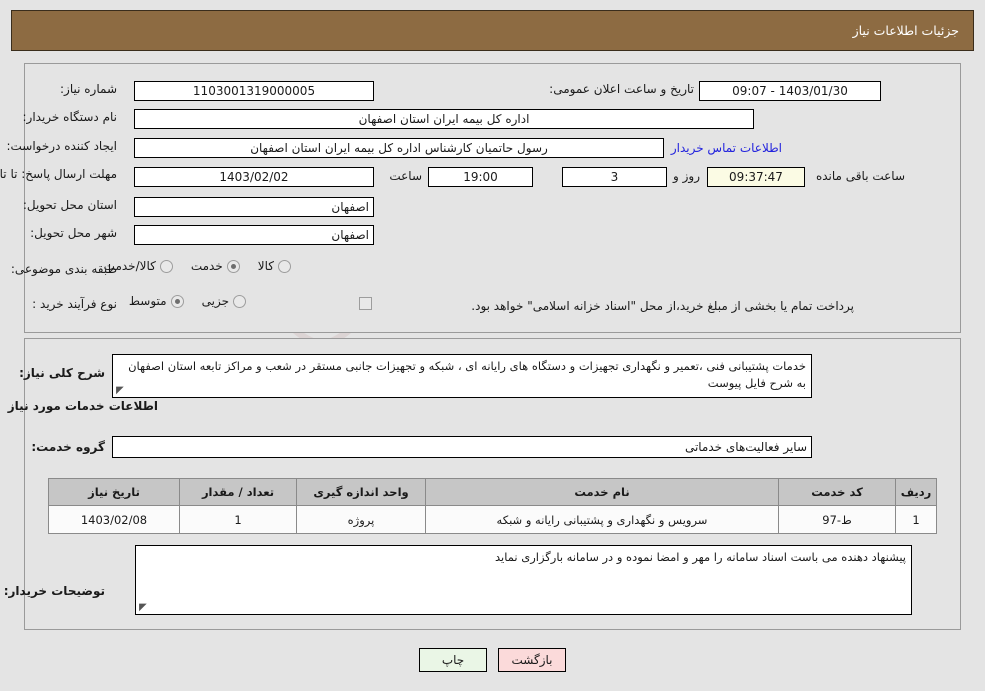 Image resolution: width=985 pixels, height=691 pixels. What do you see at coordinates (790, 91) in the screenshot?
I see `public-announce-value: 1403/01/30 - 09:07` at bounding box center [790, 91].